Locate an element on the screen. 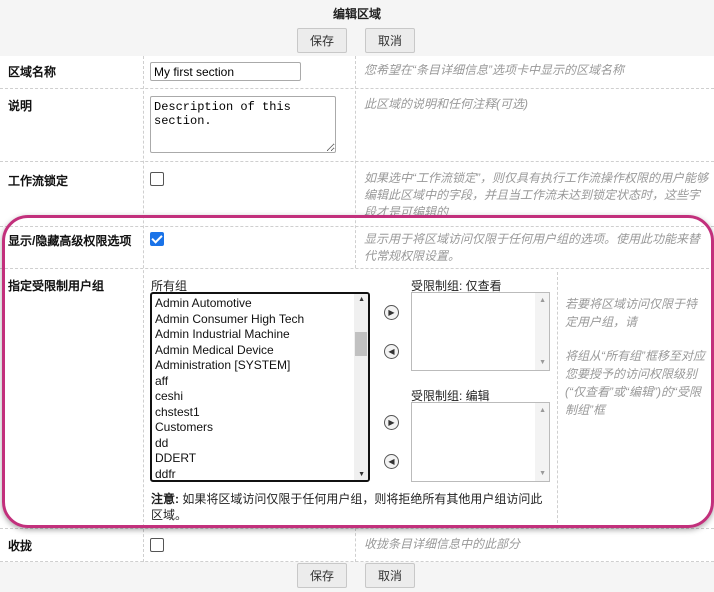  all-groups-scrollbar: ▲ ▼ is located at coordinates (361, 387).